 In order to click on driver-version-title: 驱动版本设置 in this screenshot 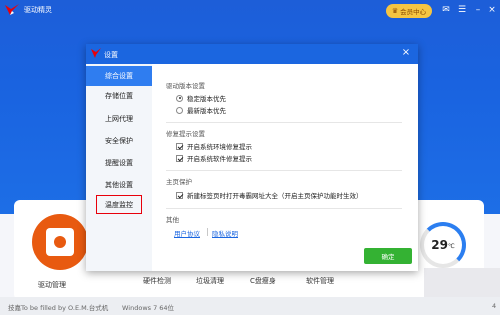, I will do `click(185, 86)`.